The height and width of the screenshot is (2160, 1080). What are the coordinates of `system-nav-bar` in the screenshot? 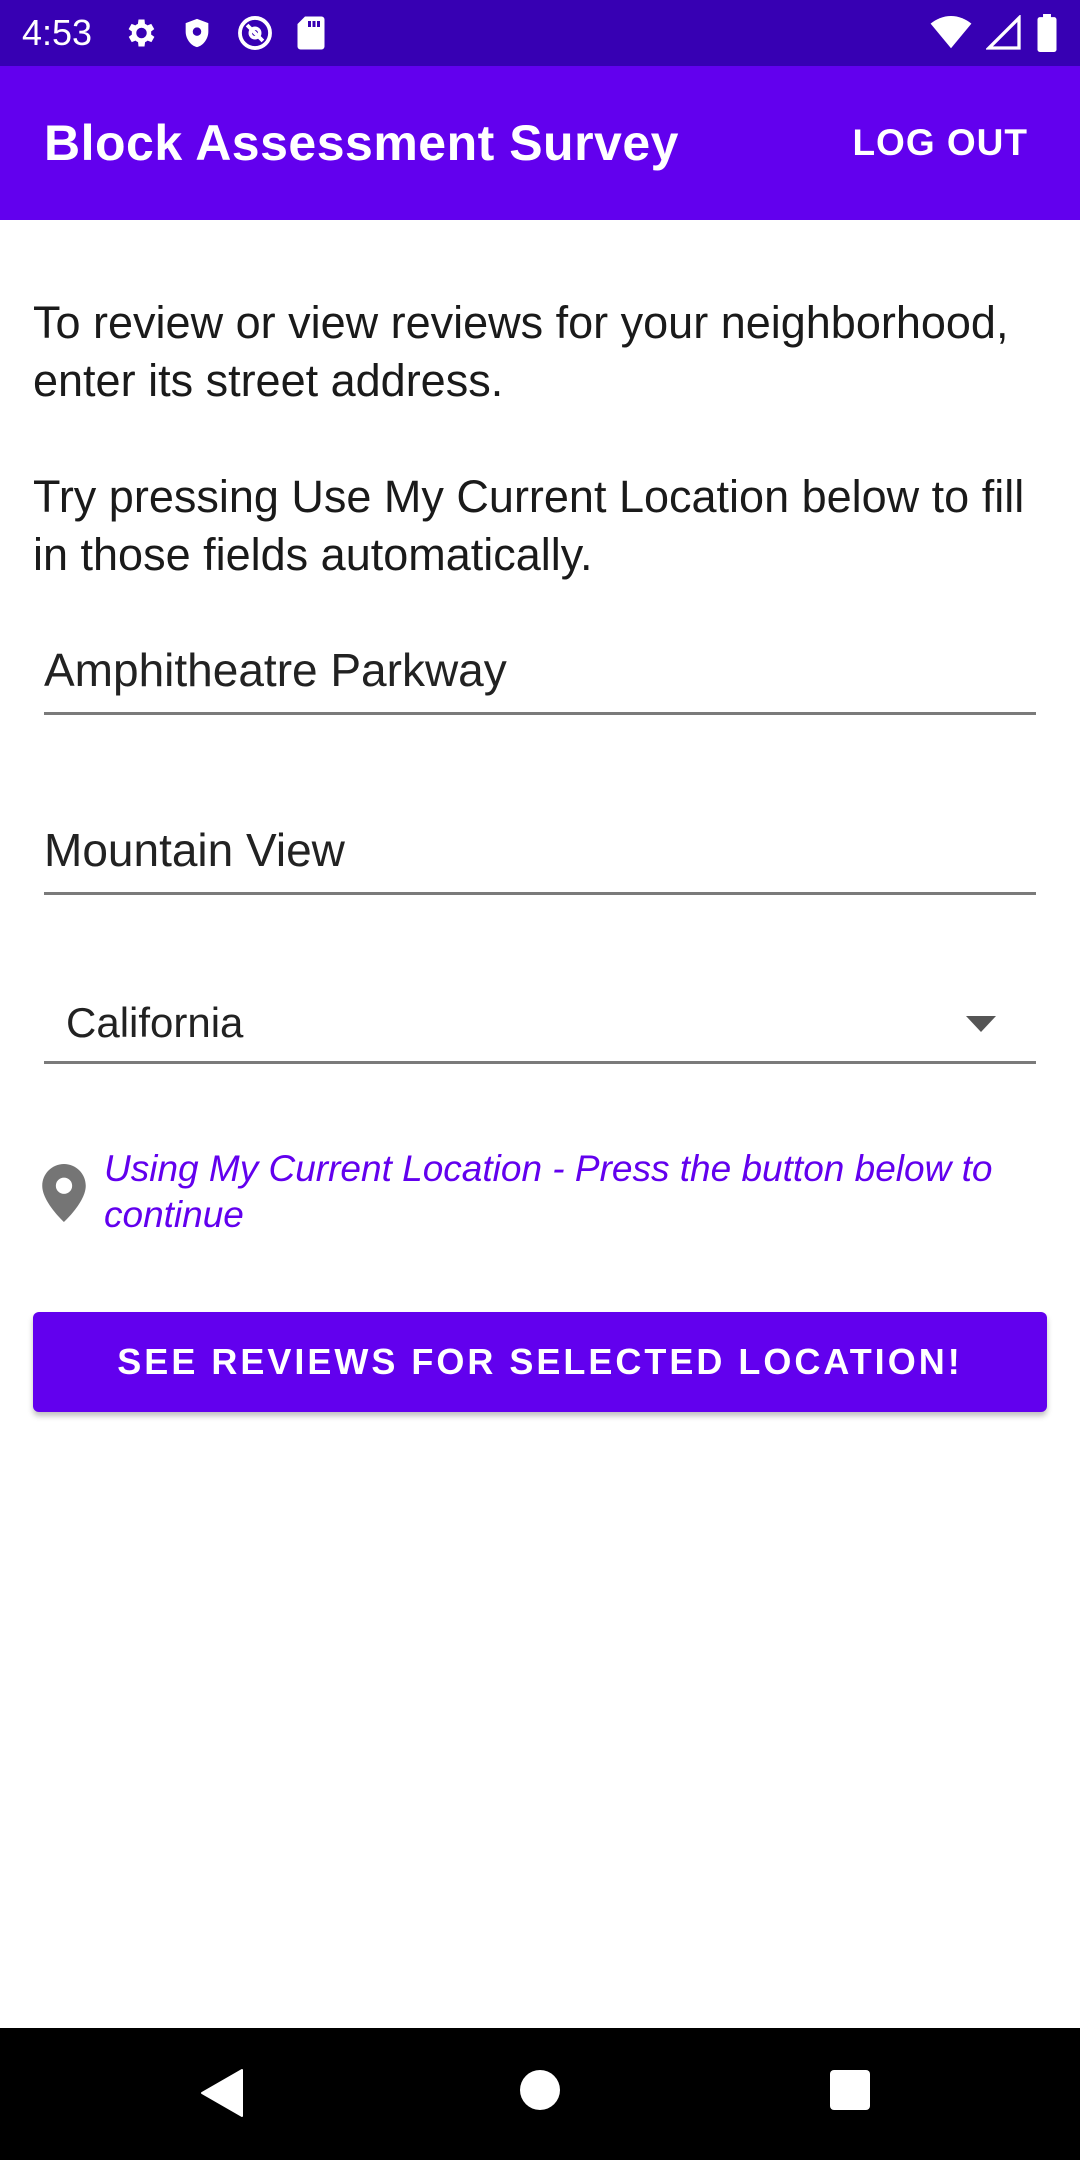 It's located at (540, 2094).